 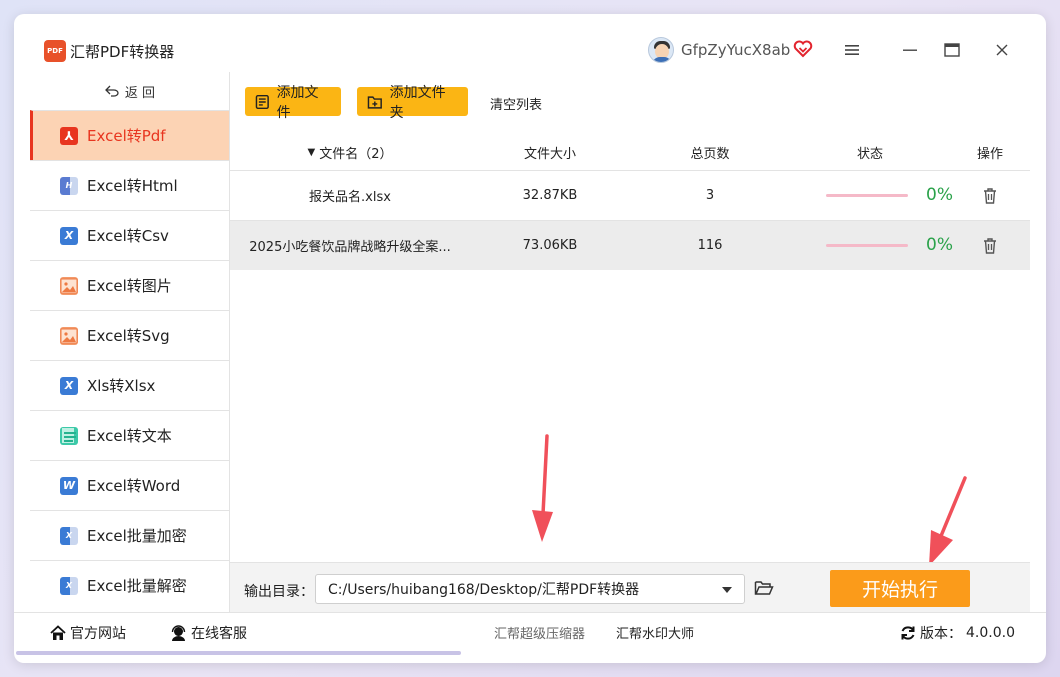 I want to click on sidebar-item-label: Excel转Html, so click(x=132, y=186).